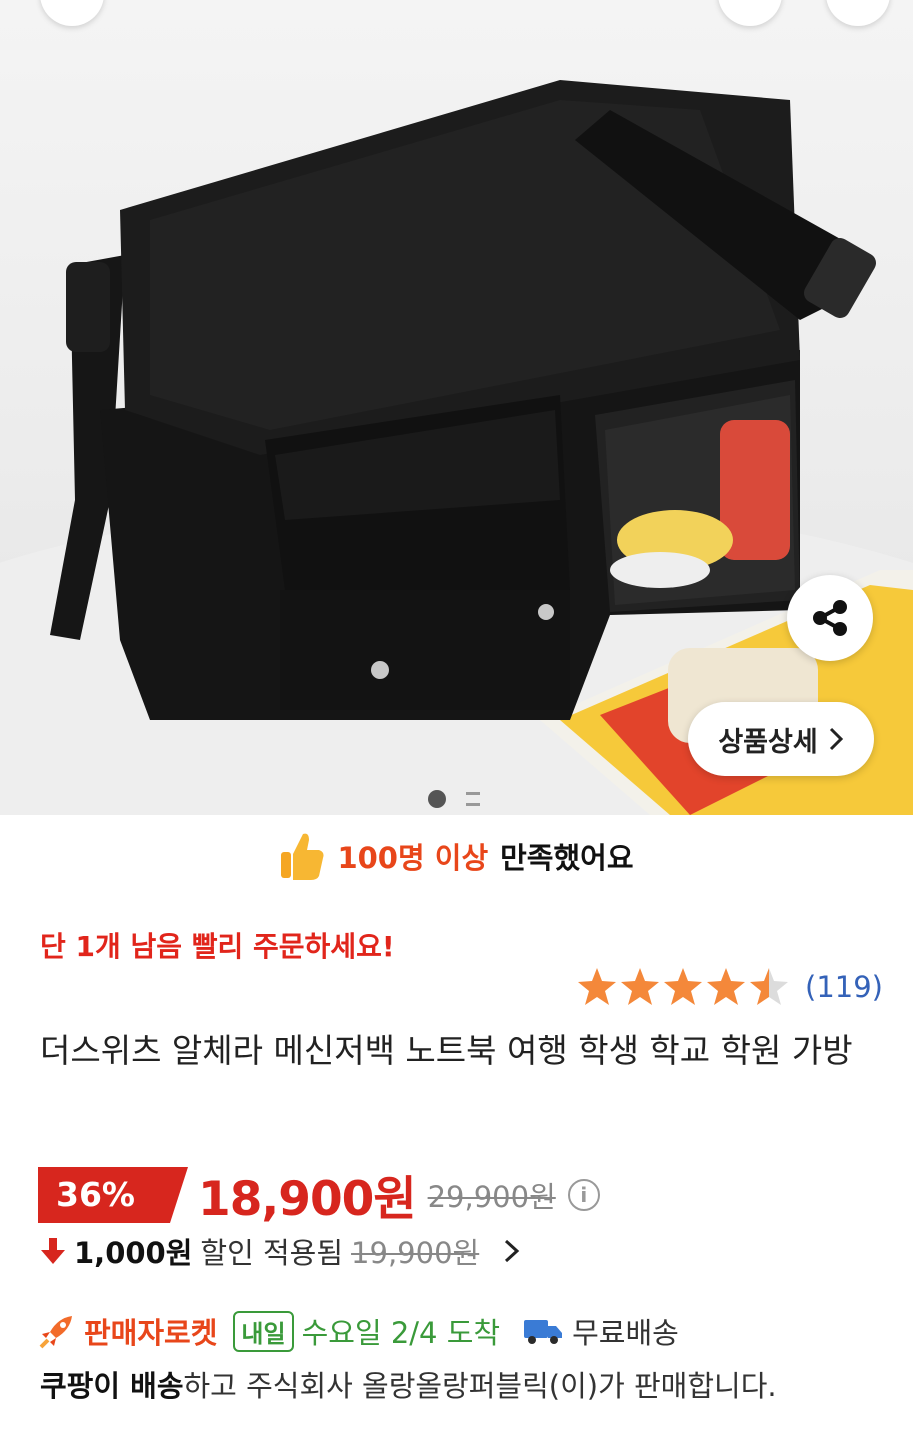  I want to click on free-shipping: 무료배송, so click(625, 1333).